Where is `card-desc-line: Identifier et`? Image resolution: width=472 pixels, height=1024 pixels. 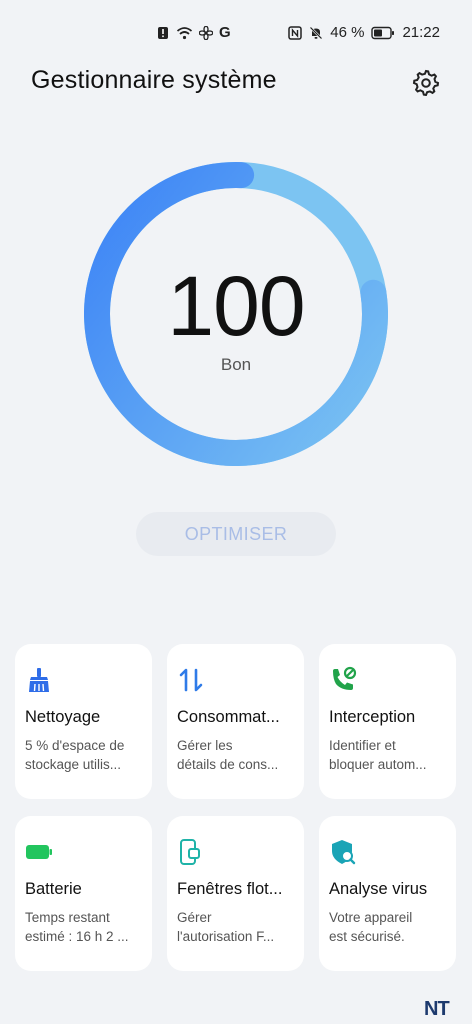 card-desc-line: Identifier et is located at coordinates (362, 745).